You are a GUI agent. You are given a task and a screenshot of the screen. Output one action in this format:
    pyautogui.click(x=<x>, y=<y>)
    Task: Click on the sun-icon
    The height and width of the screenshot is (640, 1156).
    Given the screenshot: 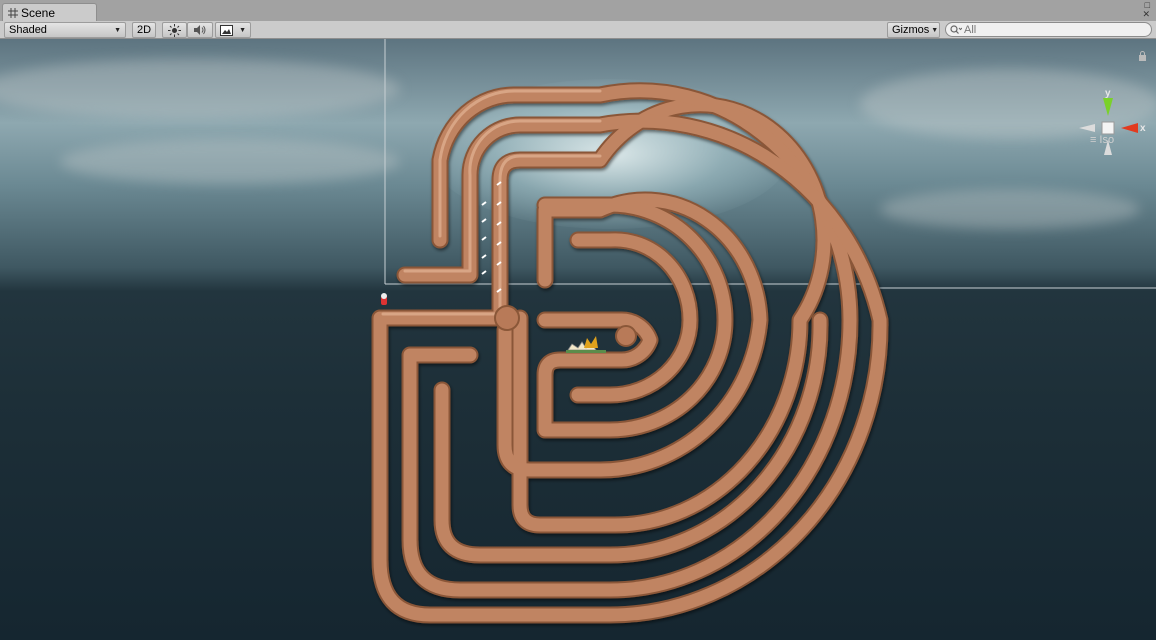 What is the action you would take?
    pyautogui.click(x=174, y=30)
    